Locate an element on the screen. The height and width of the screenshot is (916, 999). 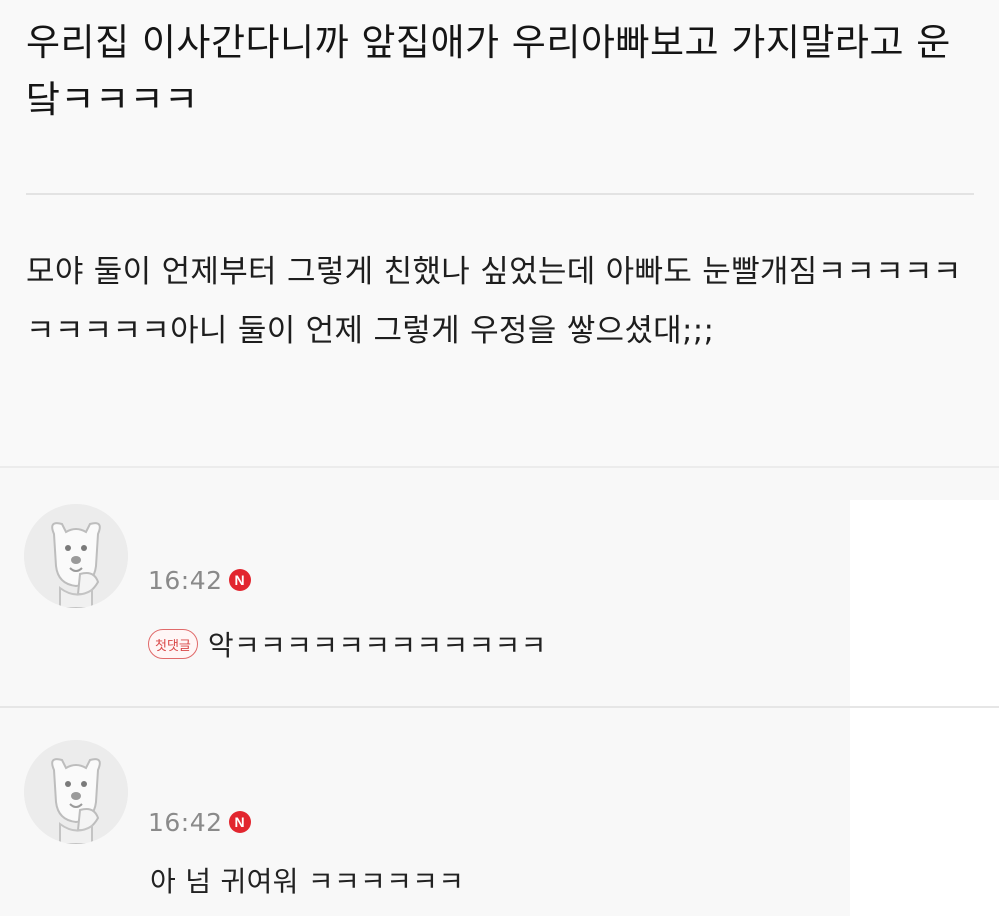
comment-text: 악ㅋㅋㅋㅋㅋㅋㅋㅋㅋㅋㅋㅋ is located at coordinates (377, 645).